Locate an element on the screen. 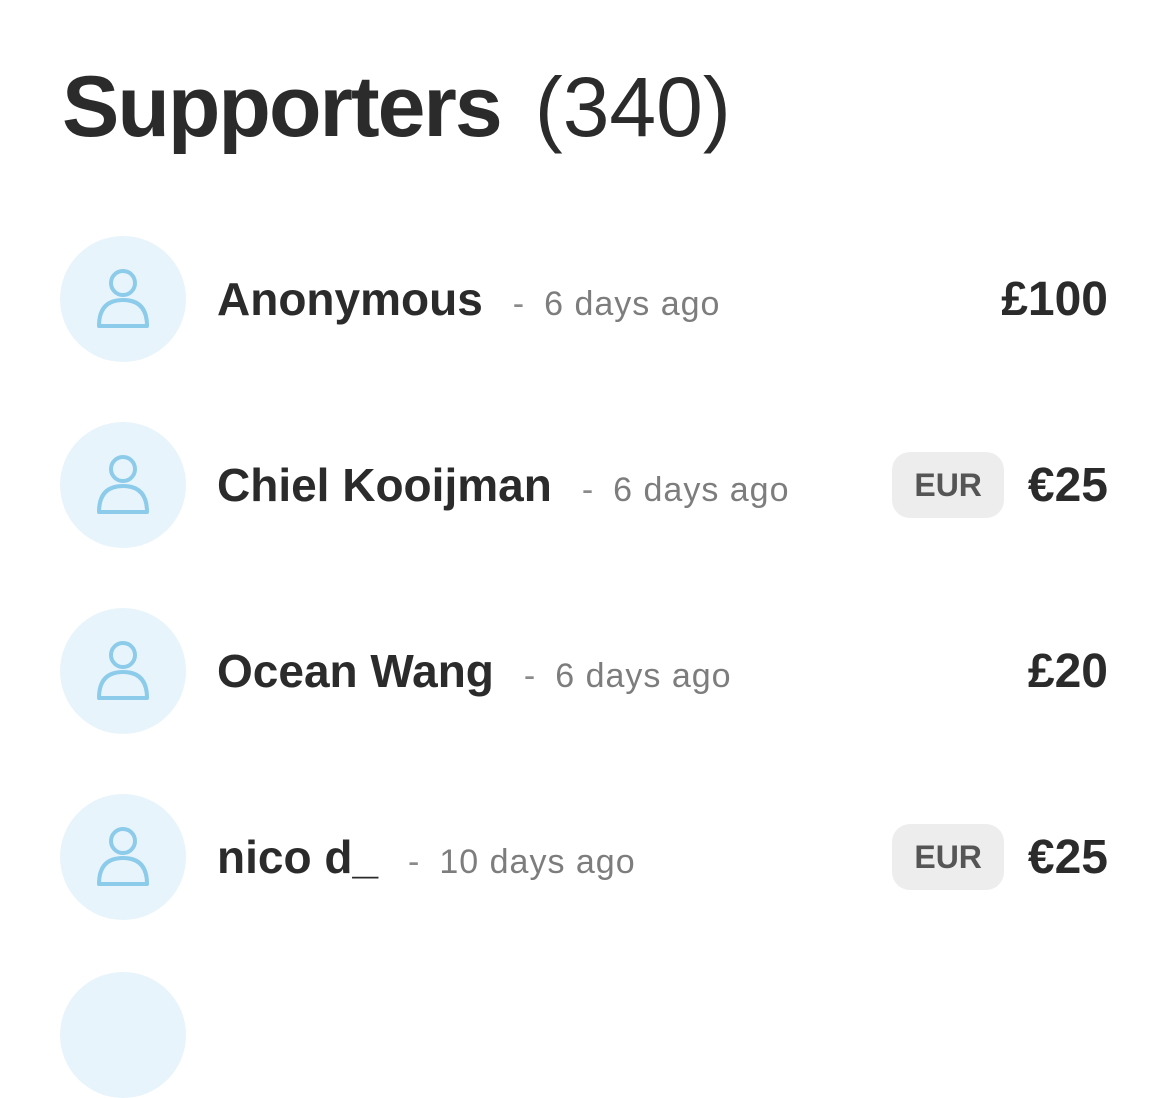 The image size is (1170, 1098). donation-amount-group: £100 is located at coordinates (1054, 299).